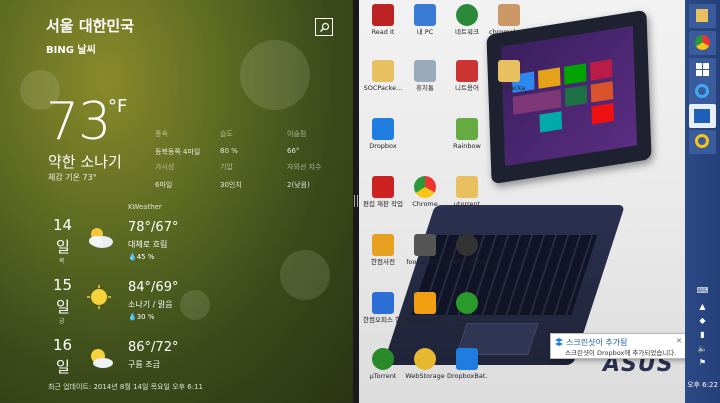 Image resolution: width=720 pixels, height=403 pixels. What do you see at coordinates (702, 292) in the screenshot?
I see `keyboard-tray-icon: ⌨` at bounding box center [702, 292].